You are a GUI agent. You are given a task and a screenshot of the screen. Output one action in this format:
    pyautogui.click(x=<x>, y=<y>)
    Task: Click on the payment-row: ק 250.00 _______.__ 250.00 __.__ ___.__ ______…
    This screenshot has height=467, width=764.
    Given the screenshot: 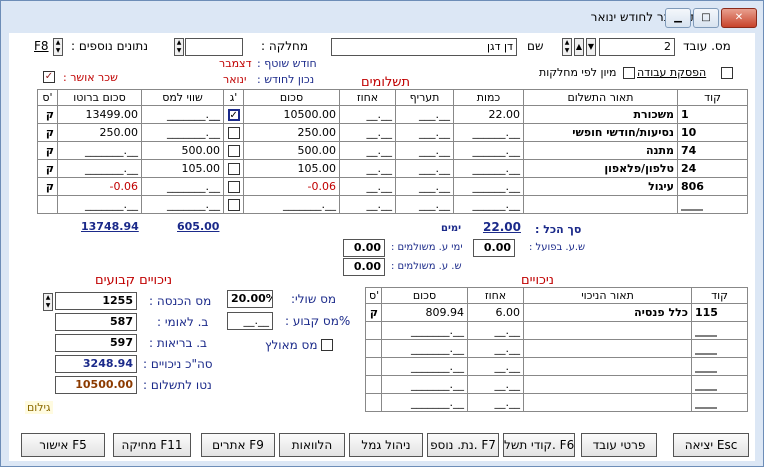 What is the action you would take?
    pyautogui.click(x=392, y=132)
    